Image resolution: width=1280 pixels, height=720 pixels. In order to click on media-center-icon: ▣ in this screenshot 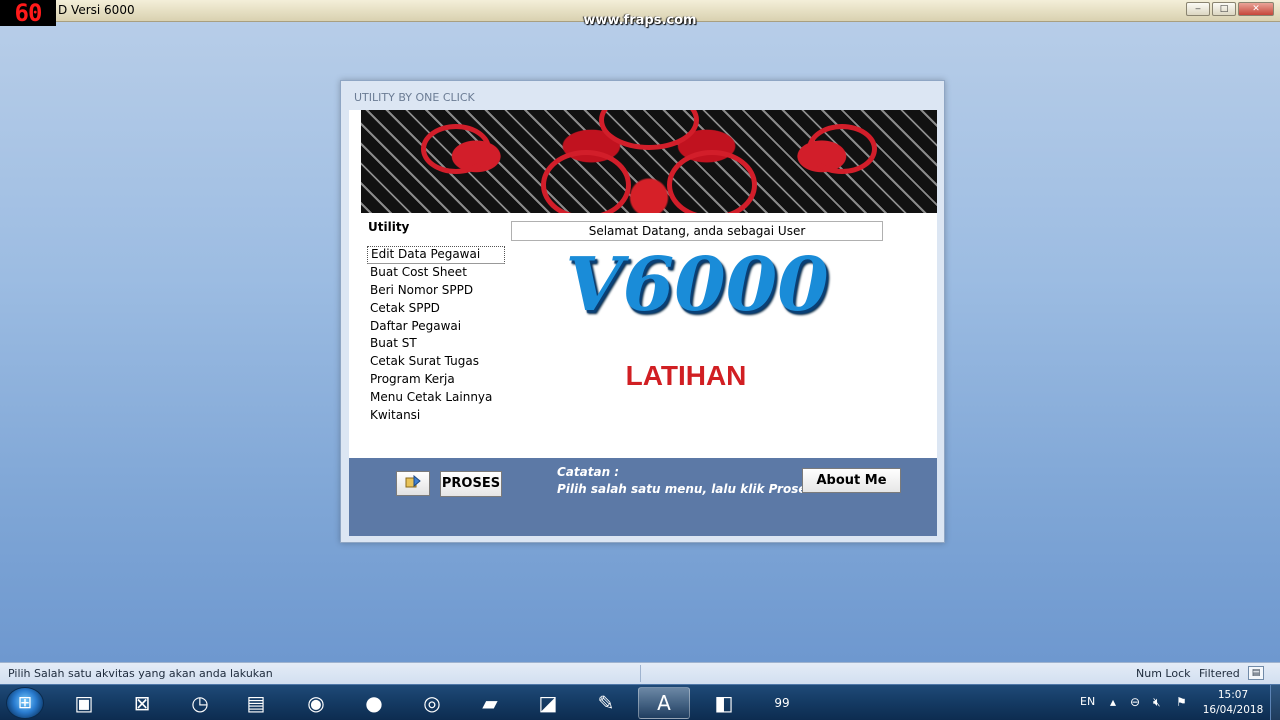, I will do `click(84, 703)`.